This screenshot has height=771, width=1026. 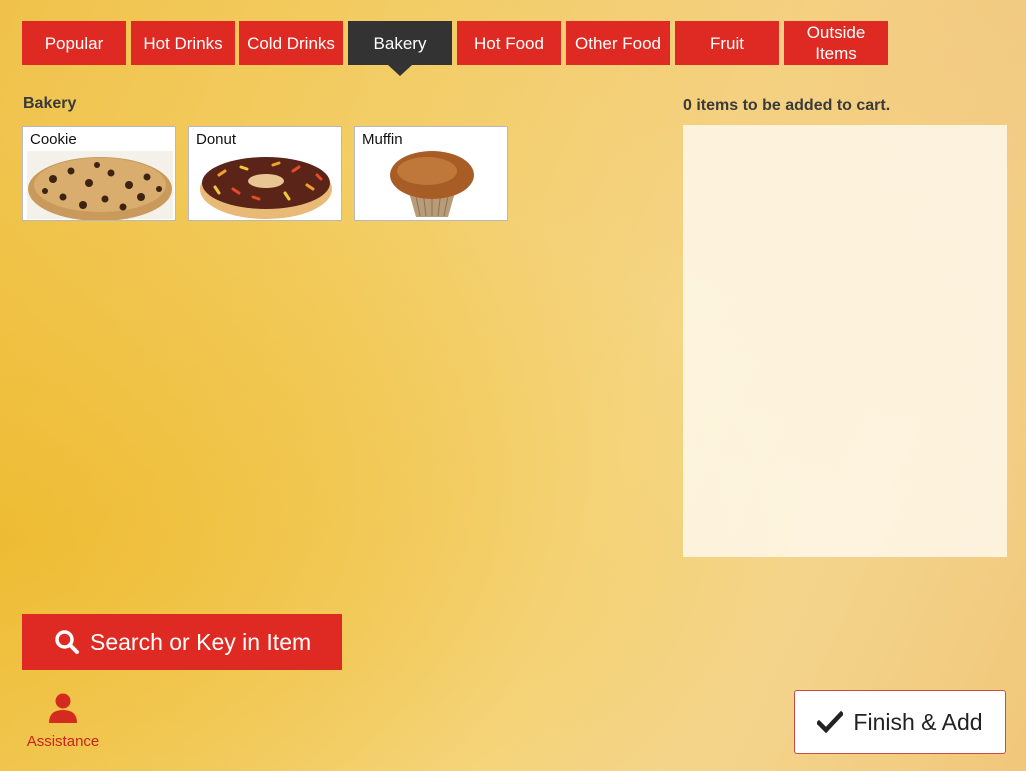 I want to click on search-button-label: Search or Key in Item, so click(x=201, y=641).